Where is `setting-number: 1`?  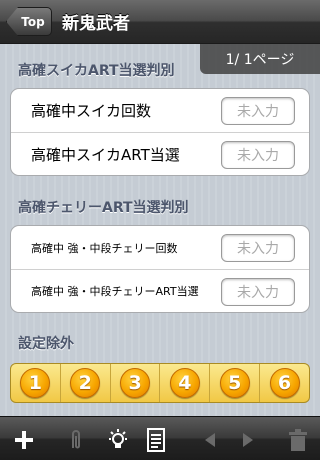 setting-number: 1 is located at coordinates (35, 383).